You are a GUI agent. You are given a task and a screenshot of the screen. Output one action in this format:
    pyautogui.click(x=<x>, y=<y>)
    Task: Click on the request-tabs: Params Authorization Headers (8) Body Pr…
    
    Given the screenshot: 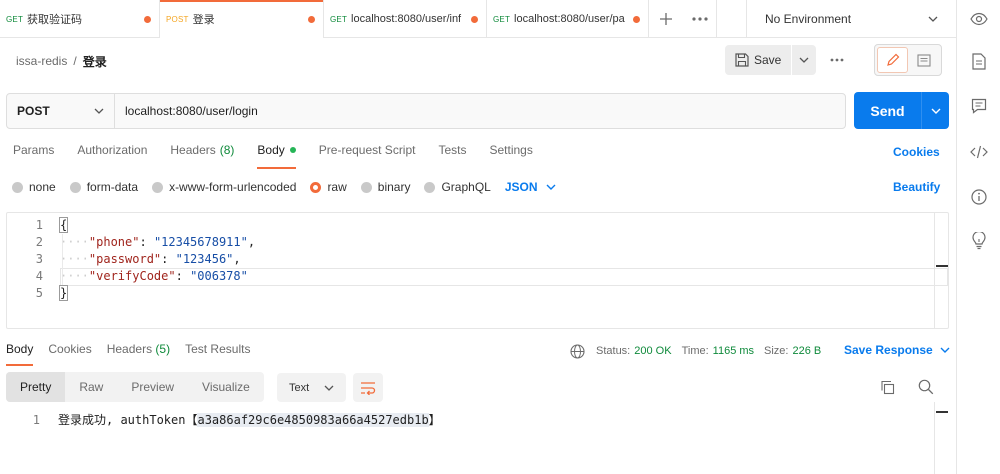 What is the action you would take?
    pyautogui.click(x=284, y=156)
    